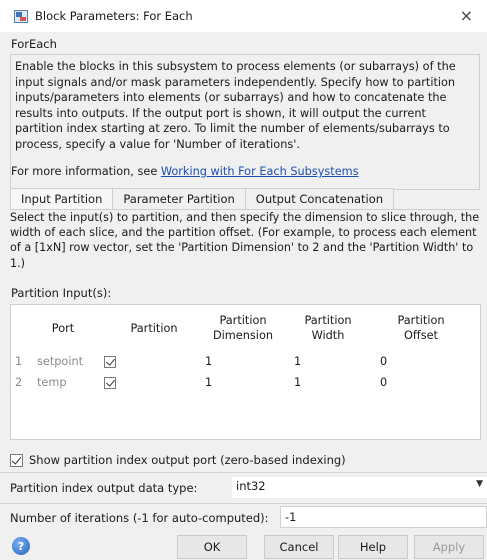 The height and width of the screenshot is (560, 487). I want to click on apply-button: Apply, so click(449, 547).